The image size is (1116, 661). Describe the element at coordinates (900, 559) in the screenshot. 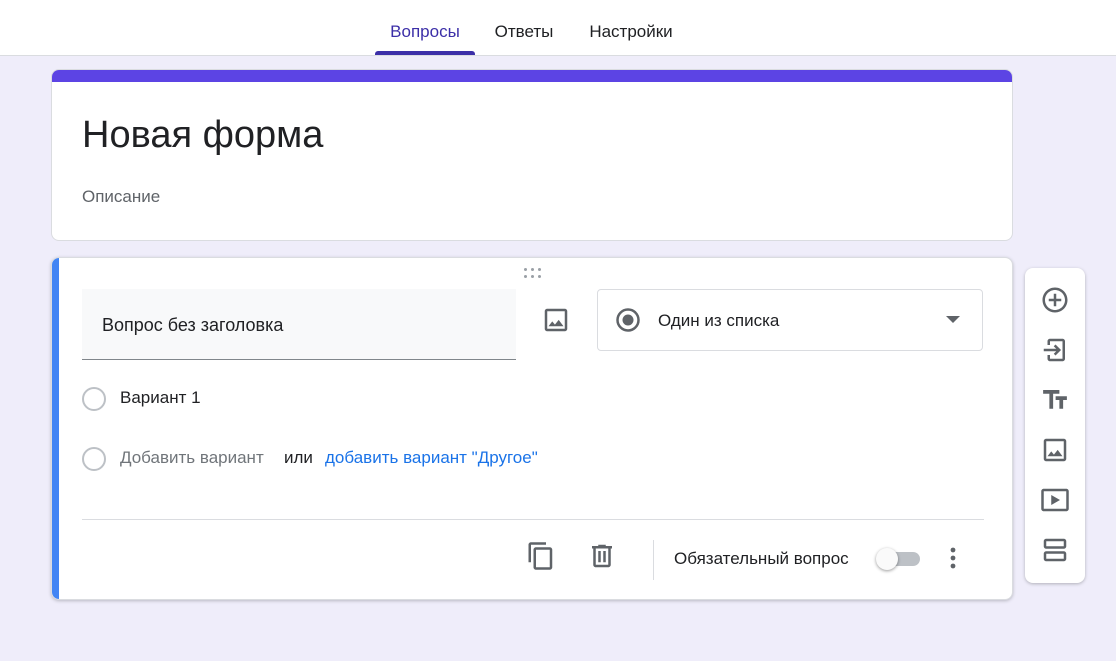

I see `required-toggle` at that location.